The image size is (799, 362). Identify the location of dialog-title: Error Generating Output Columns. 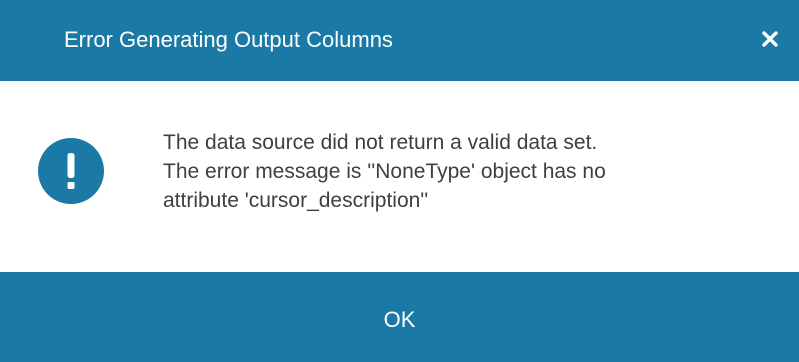
(228, 39).